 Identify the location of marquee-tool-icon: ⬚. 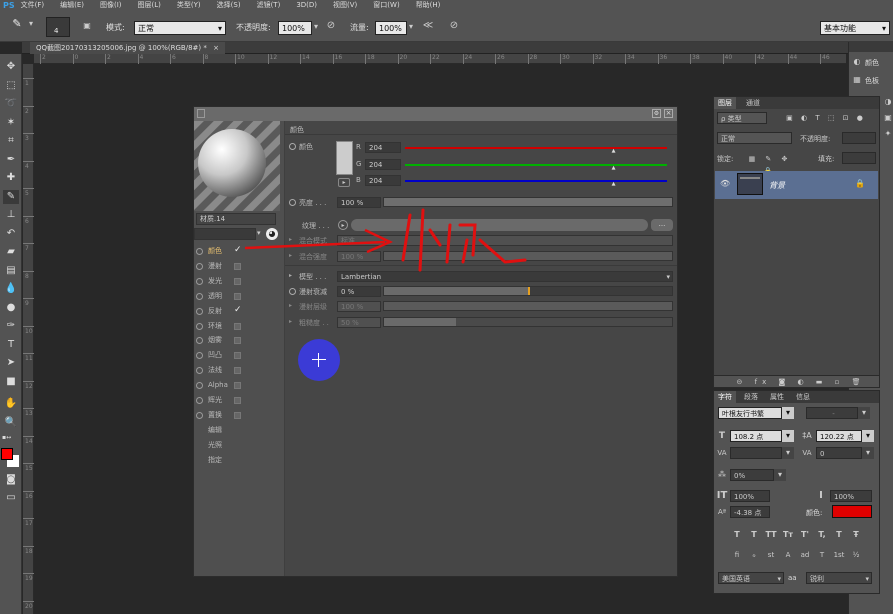
(11, 86).